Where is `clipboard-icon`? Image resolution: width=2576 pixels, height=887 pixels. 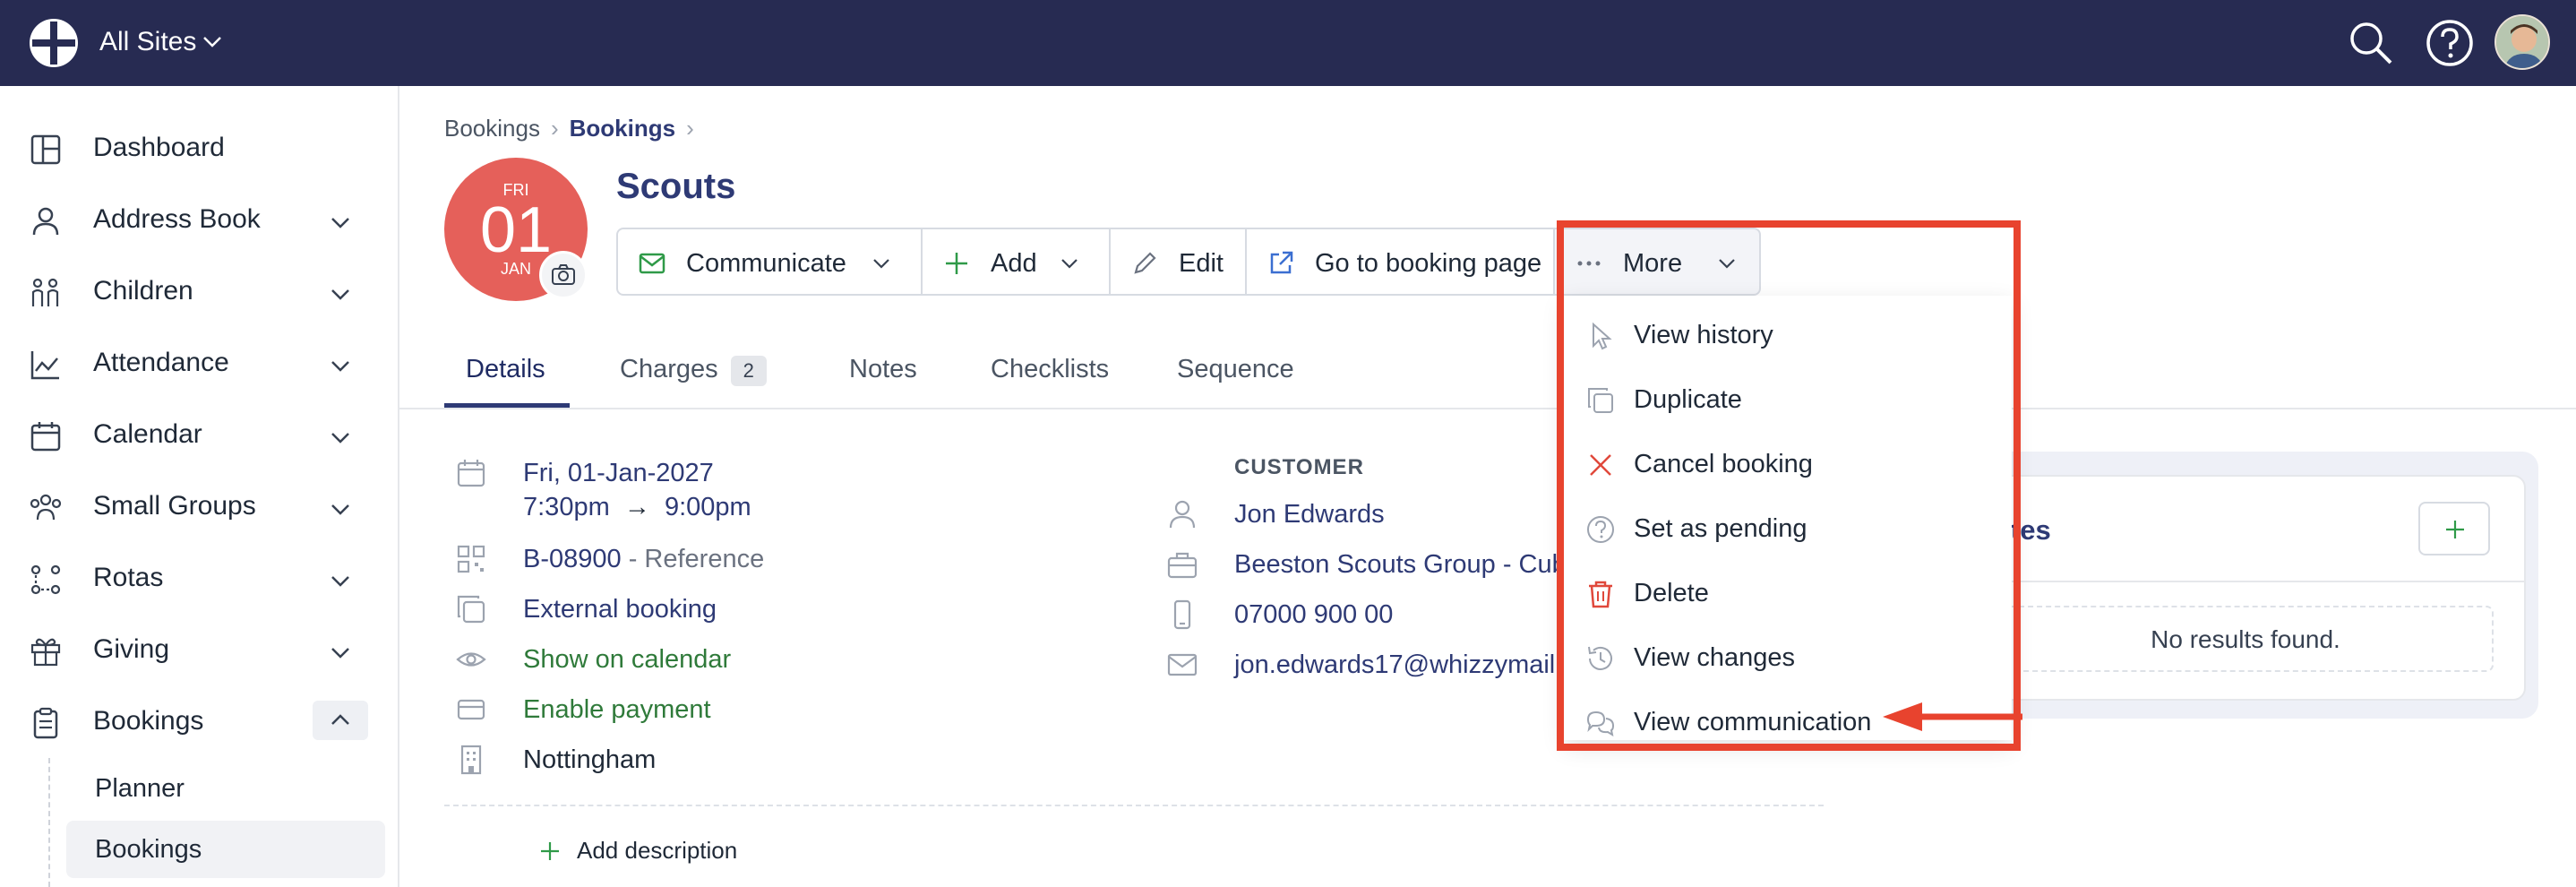 clipboard-icon is located at coordinates (45, 723).